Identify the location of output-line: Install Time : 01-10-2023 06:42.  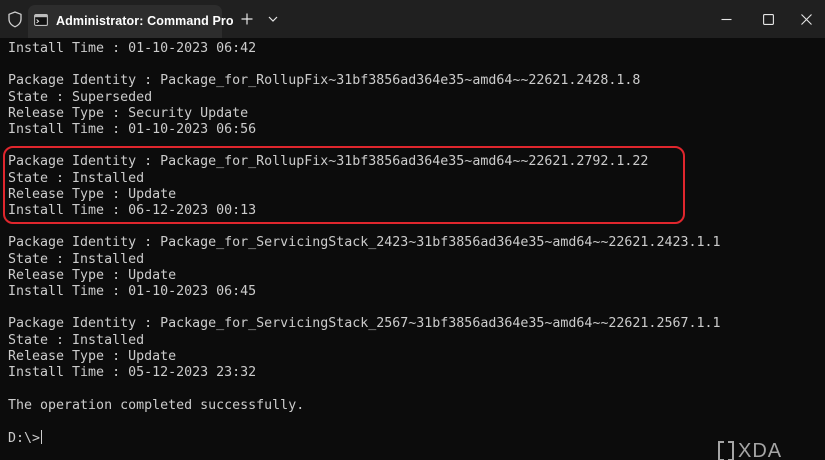
(132, 48).